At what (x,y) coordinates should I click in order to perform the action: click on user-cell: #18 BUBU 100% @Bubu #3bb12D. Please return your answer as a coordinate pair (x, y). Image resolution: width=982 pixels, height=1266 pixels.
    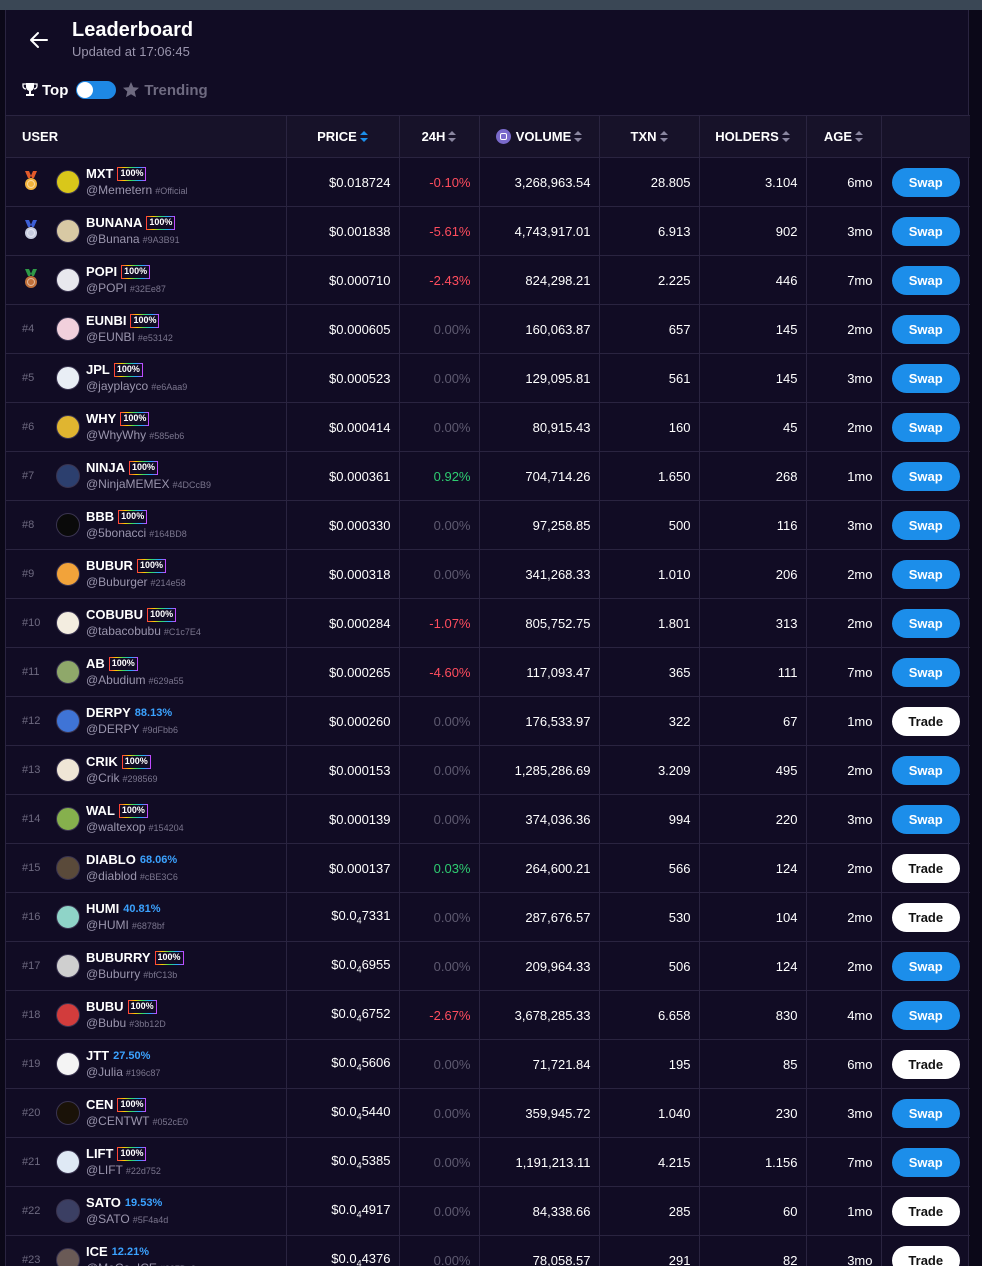
    Looking at the image, I should click on (146, 1015).